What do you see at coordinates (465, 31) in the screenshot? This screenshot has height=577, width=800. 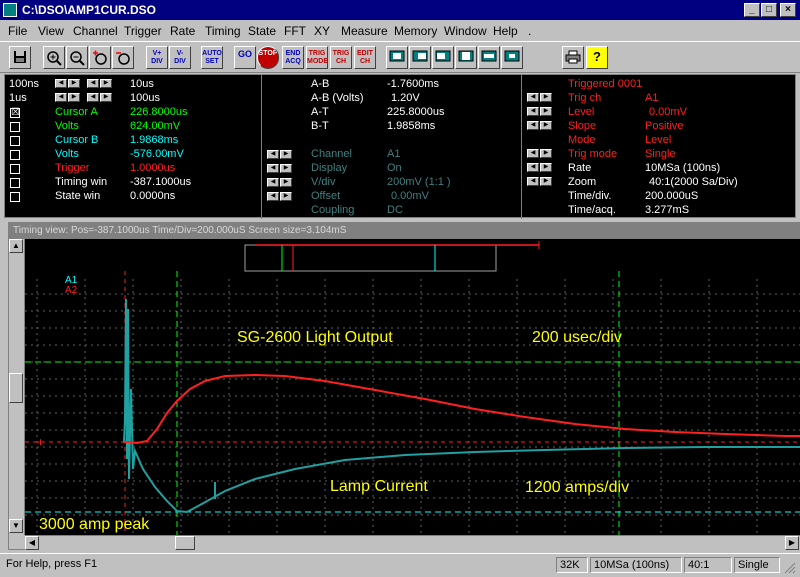 I see `menu-window: Window` at bounding box center [465, 31].